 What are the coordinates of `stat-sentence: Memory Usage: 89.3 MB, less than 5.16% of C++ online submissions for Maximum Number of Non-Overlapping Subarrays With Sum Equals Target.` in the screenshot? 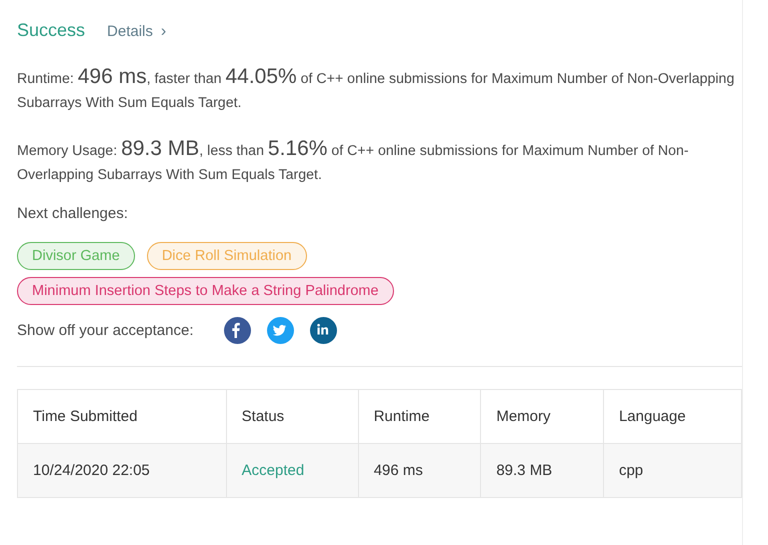 It's located at (353, 161).